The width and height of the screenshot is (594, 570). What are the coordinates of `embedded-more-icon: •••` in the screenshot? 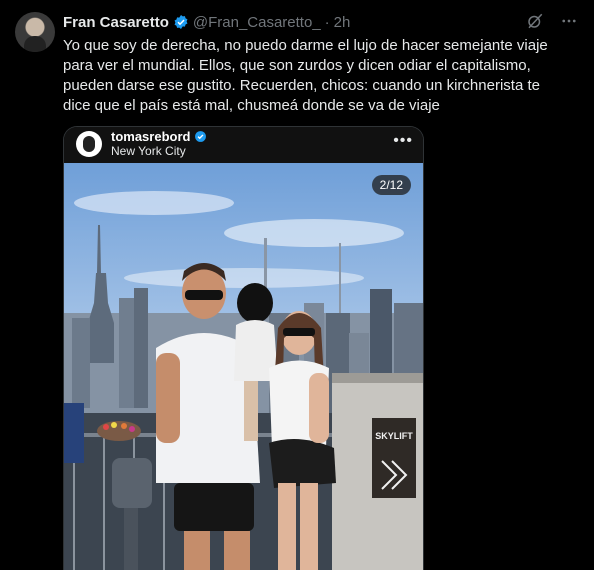 It's located at (403, 140).